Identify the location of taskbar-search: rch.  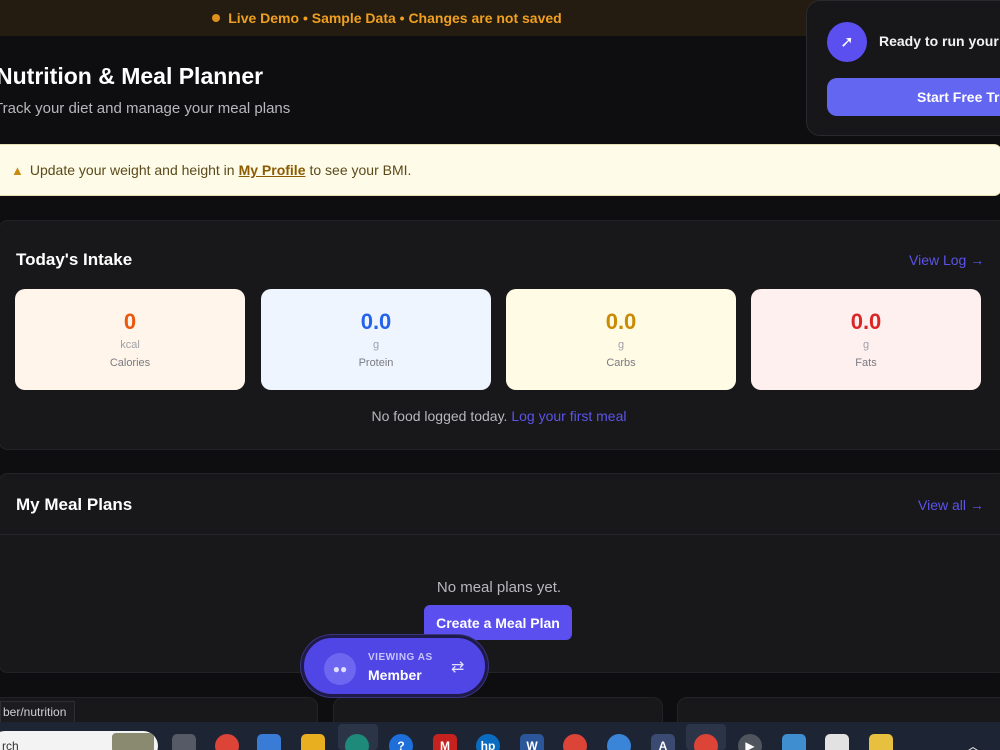
(79, 740).